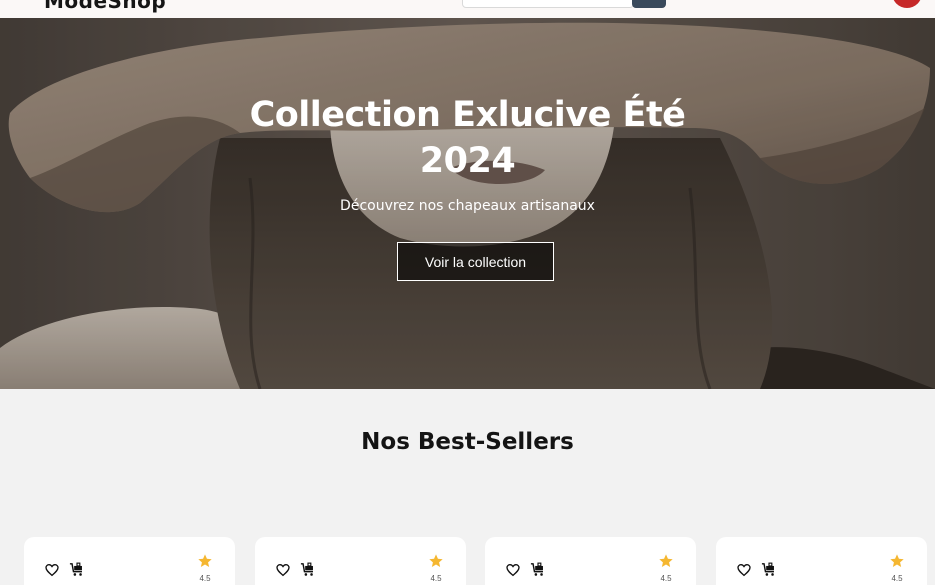  I want to click on best-sellers-title: Nos Best-Sellers, so click(467, 442).